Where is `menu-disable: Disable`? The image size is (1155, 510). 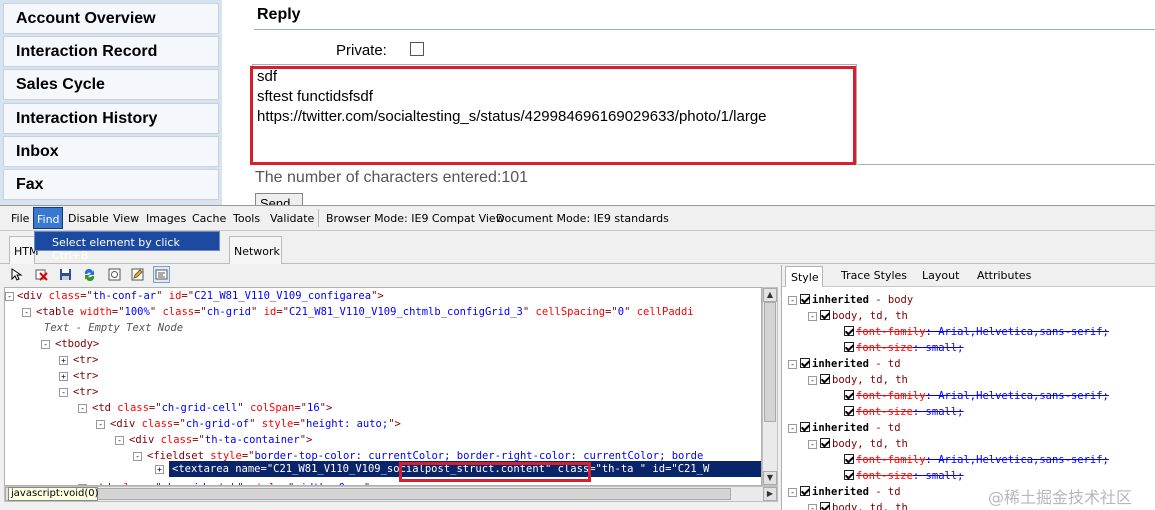
menu-disable: Disable is located at coordinates (88, 218).